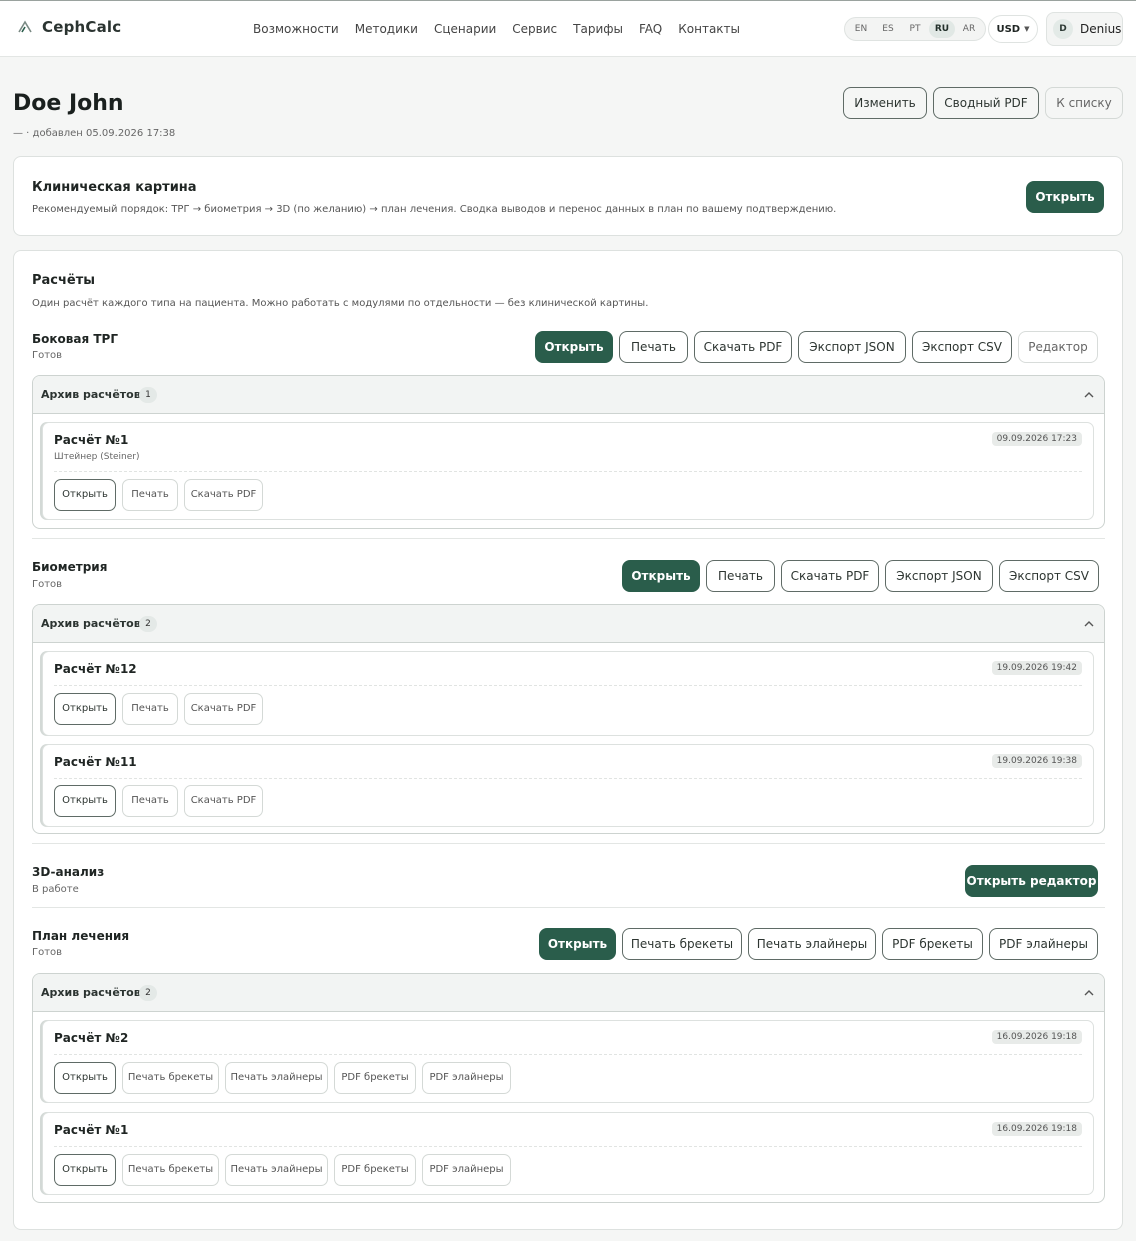 Image resolution: width=1136 pixels, height=1241 pixels. What do you see at coordinates (598, 29) in the screenshot?
I see `nav-link-pricing: Тарифы` at bounding box center [598, 29].